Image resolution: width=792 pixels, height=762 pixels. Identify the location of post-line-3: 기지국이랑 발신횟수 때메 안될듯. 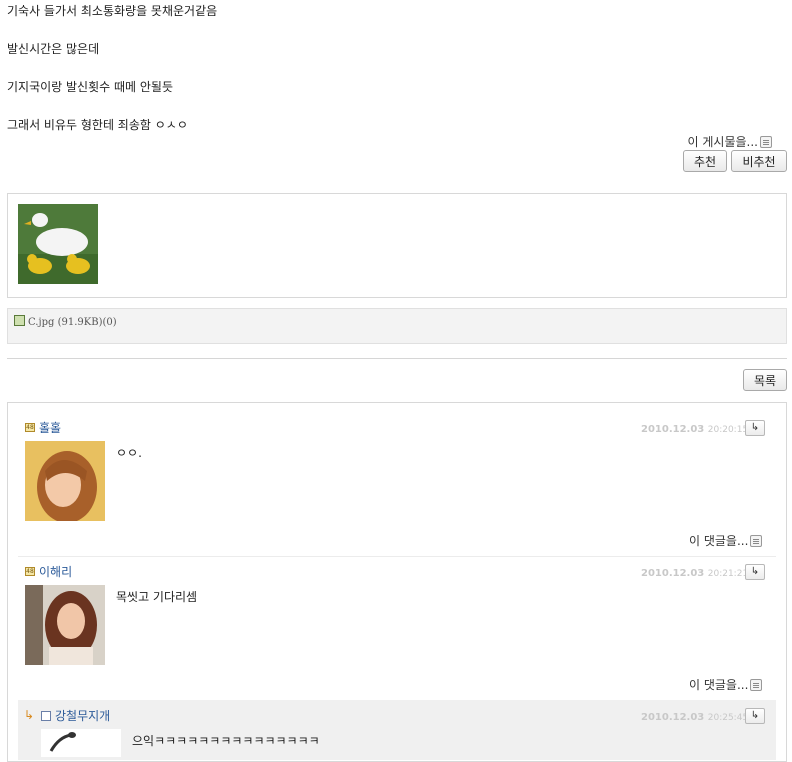
(90, 87).